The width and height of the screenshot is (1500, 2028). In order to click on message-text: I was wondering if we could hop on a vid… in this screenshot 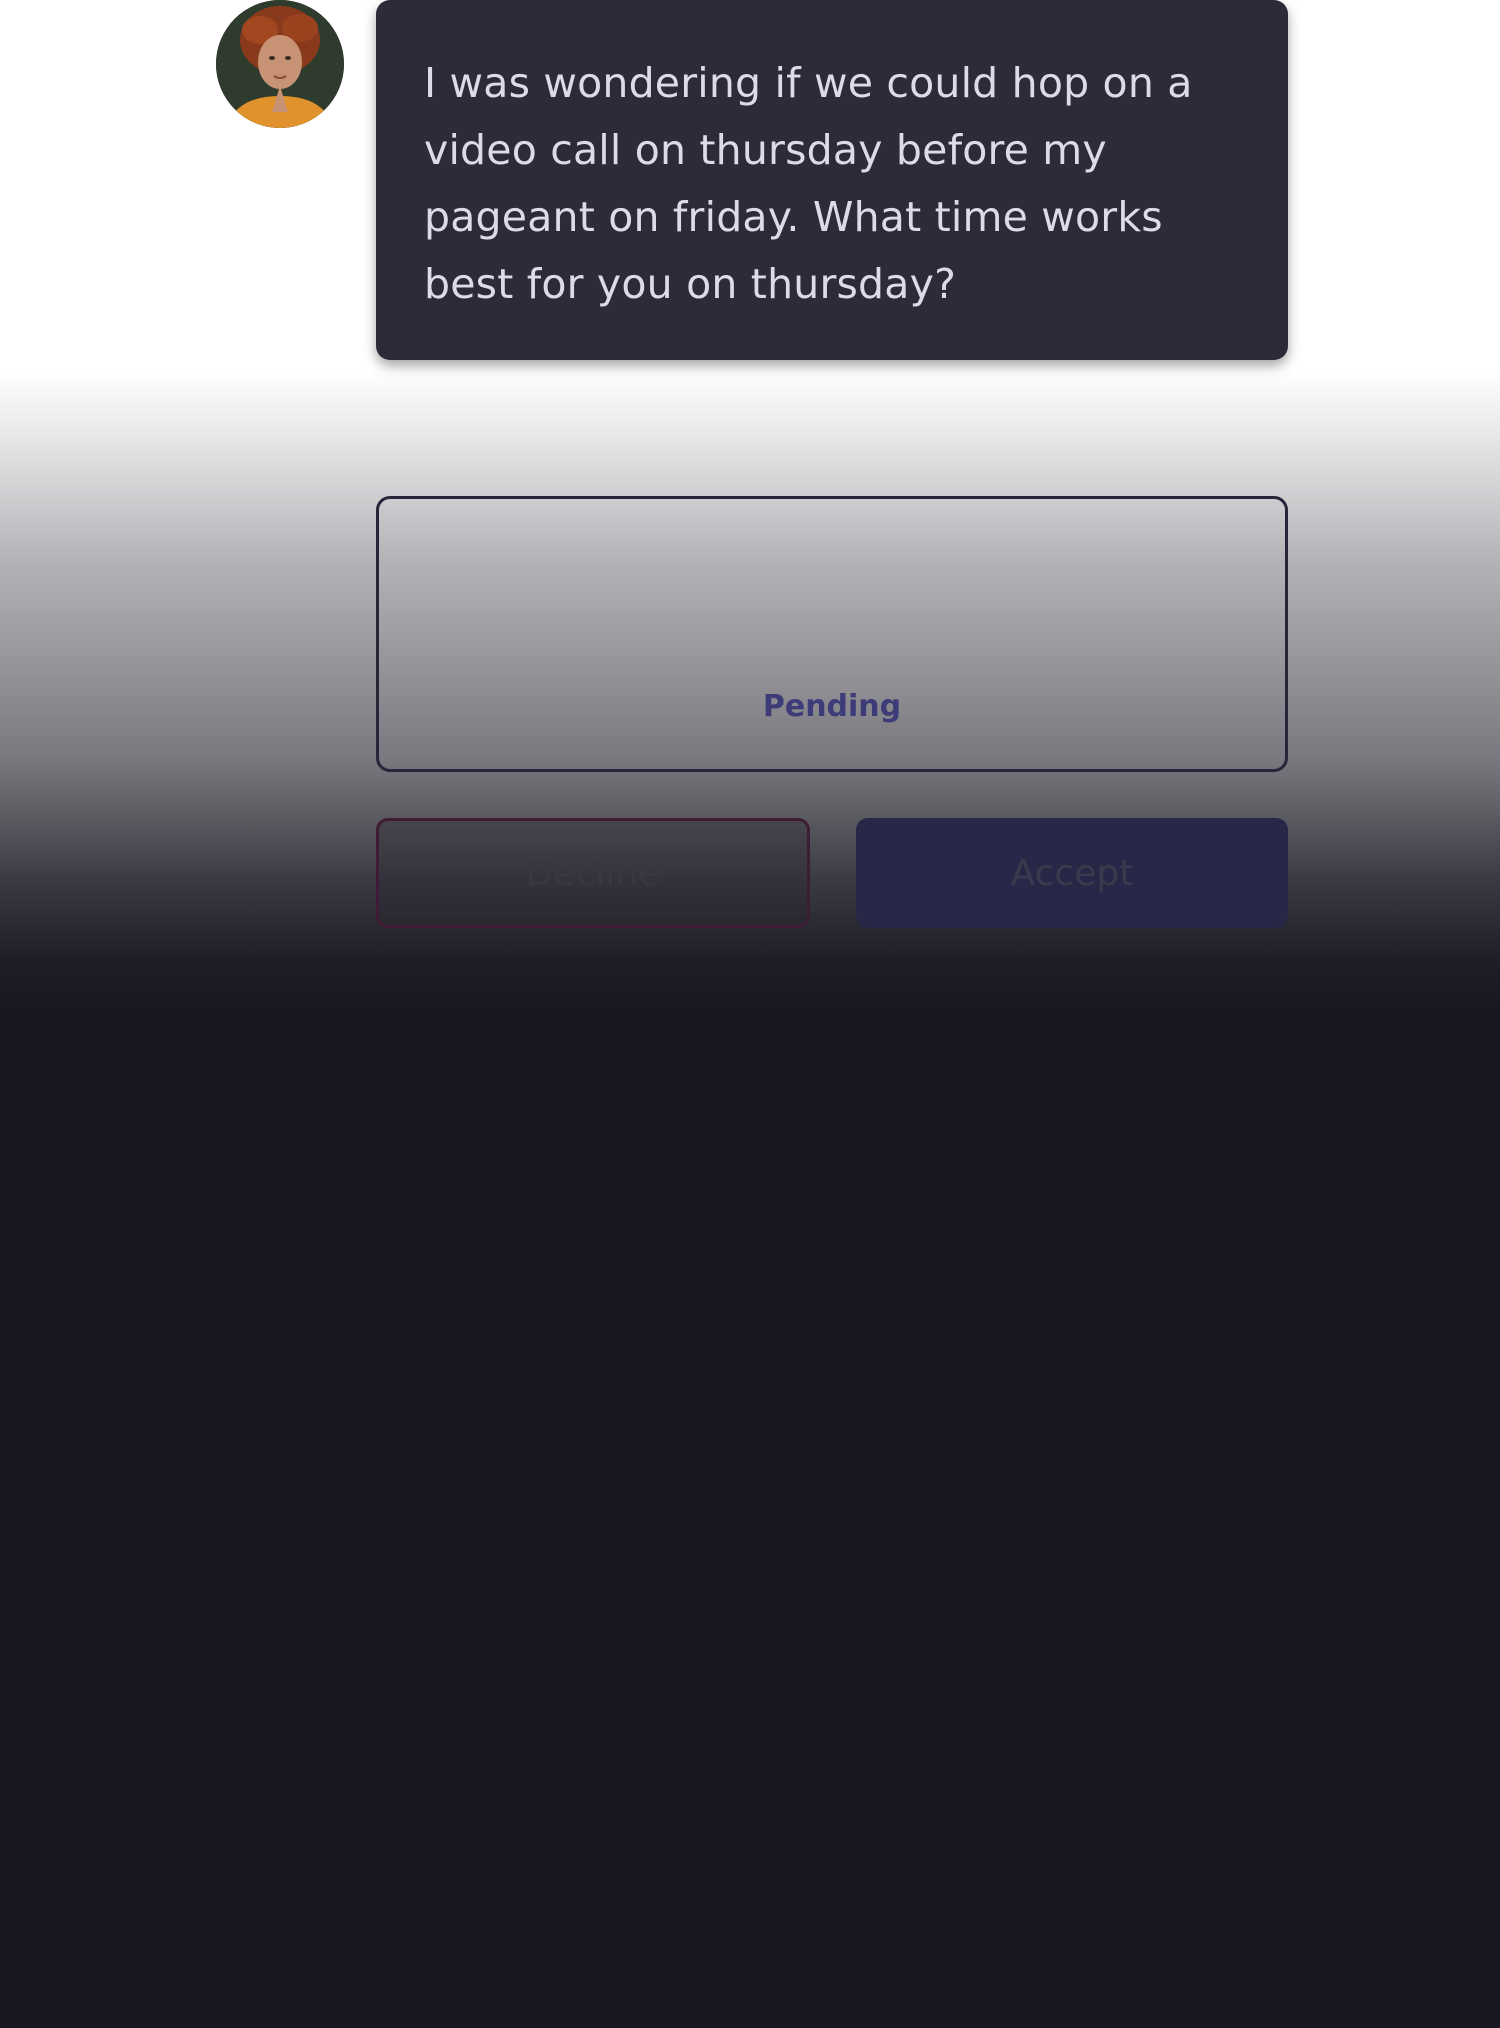, I will do `click(808, 183)`.